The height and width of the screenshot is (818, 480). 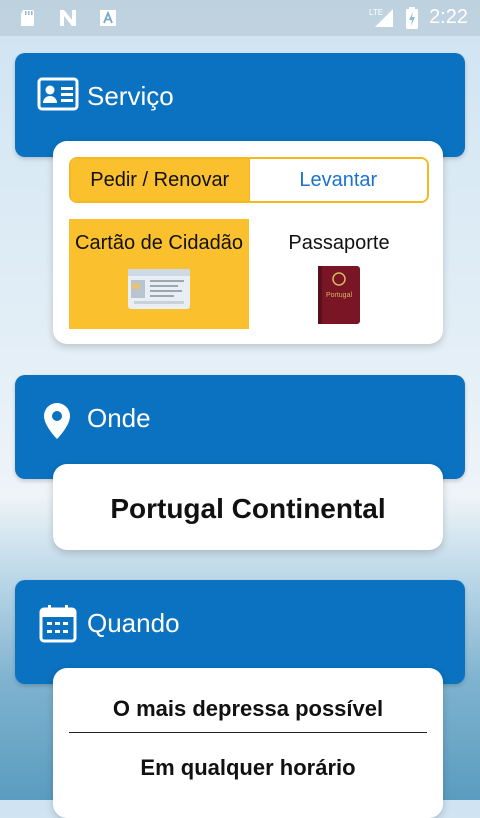 I want to click on a-icon, so click(x=108, y=18).